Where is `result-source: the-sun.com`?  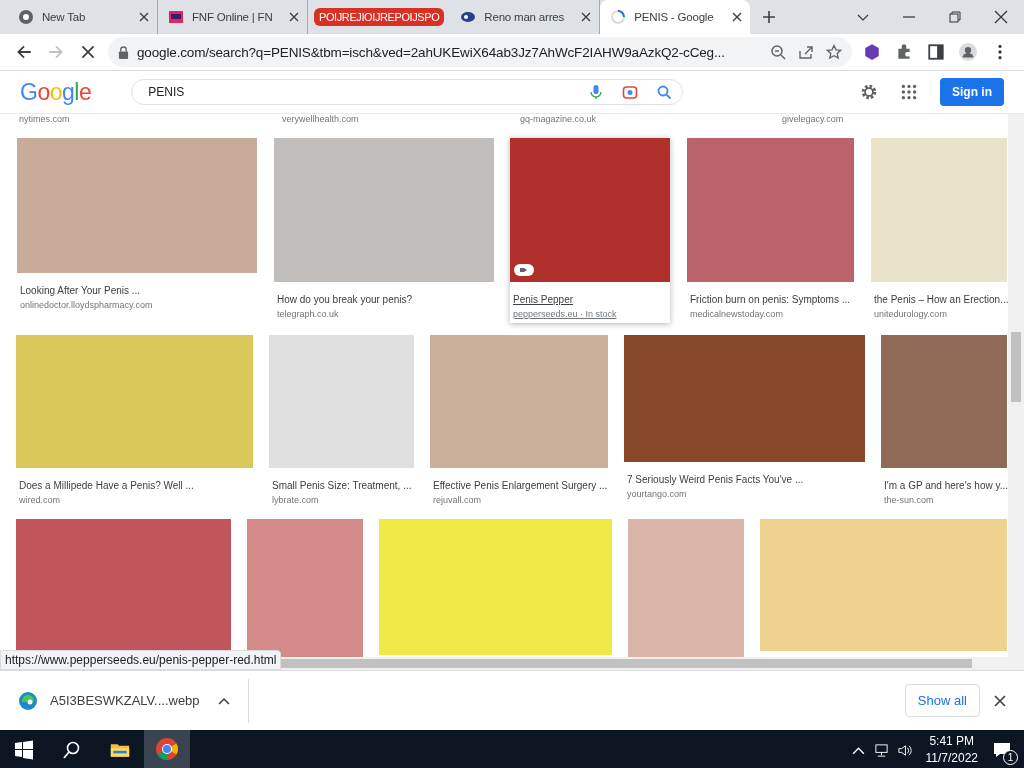 result-source: the-sun.com is located at coordinates (944, 500).